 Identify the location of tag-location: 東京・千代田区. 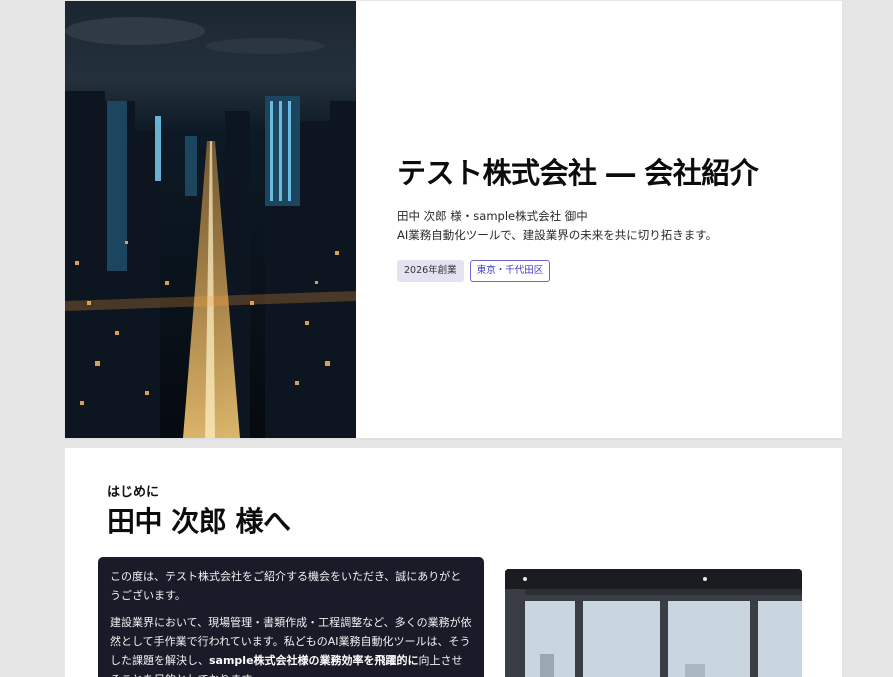
(510, 271).